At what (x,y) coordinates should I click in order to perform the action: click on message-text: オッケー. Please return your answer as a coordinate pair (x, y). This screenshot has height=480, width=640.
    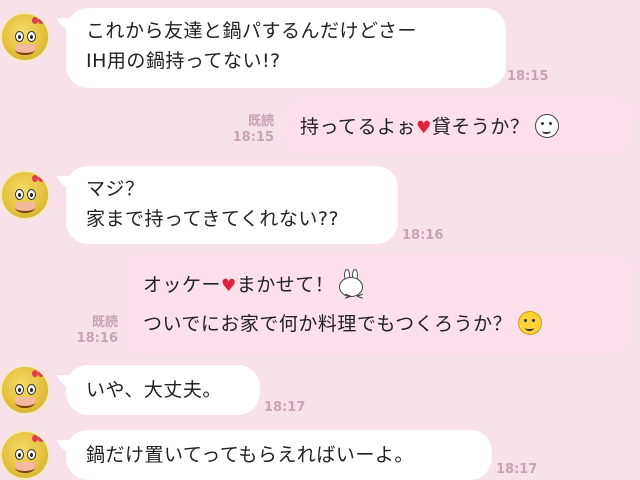
    Looking at the image, I should click on (182, 285).